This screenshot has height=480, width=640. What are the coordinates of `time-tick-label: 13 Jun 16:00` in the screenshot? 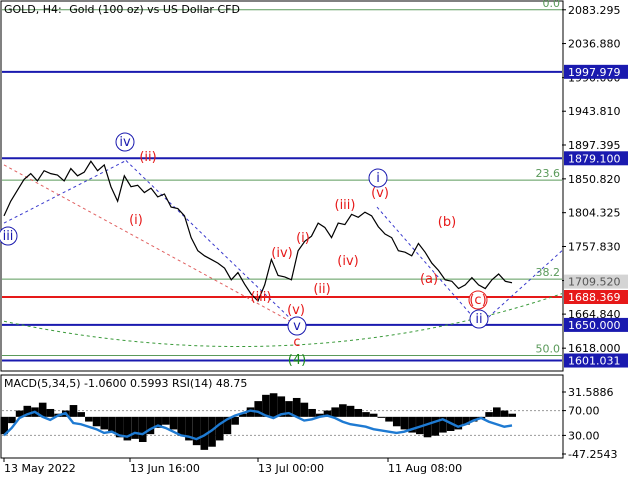 It's located at (165, 468).